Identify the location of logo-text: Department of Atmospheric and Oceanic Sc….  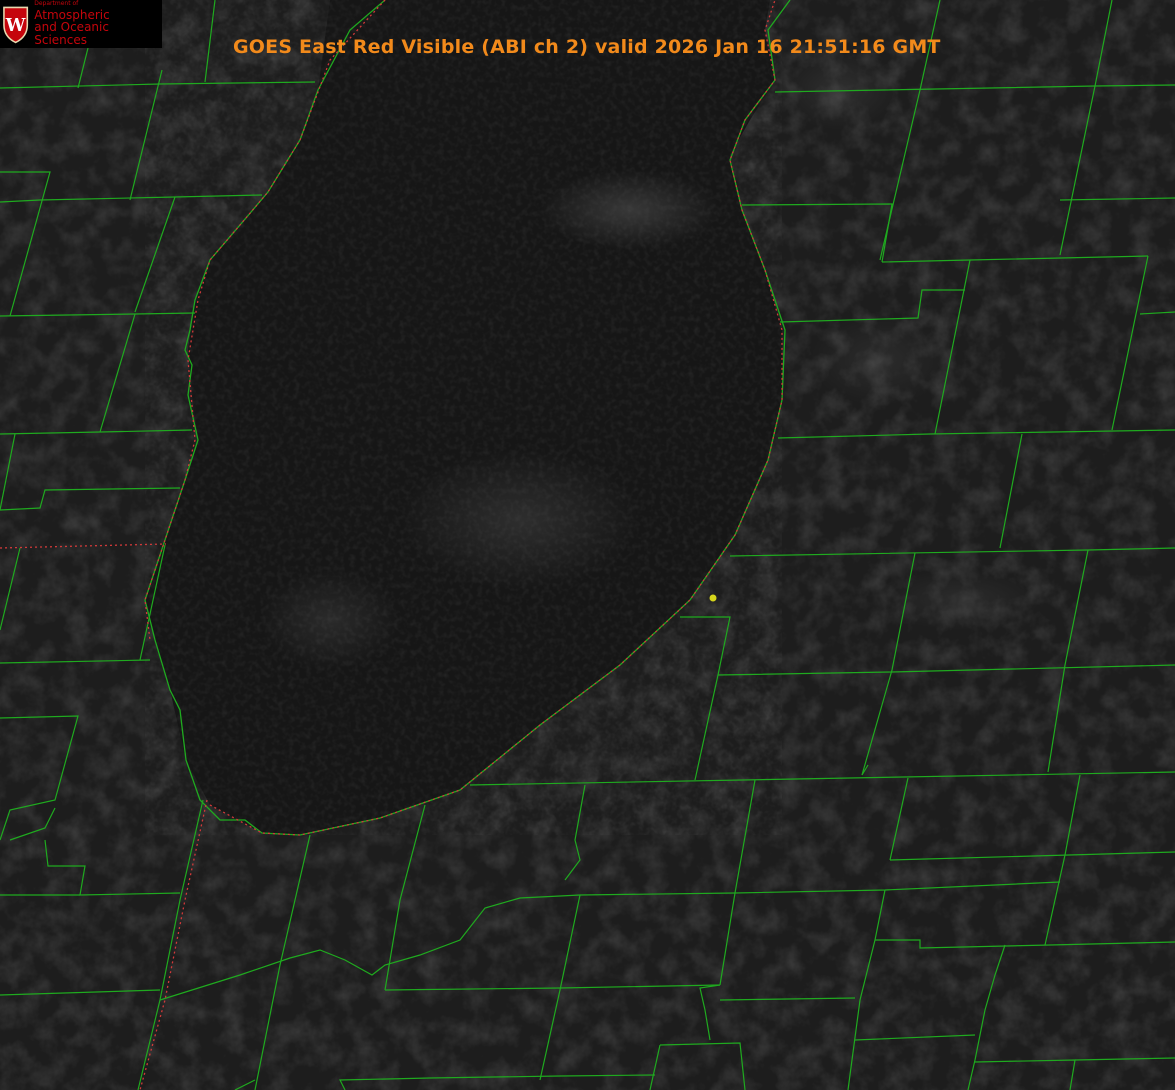
(98, 23).